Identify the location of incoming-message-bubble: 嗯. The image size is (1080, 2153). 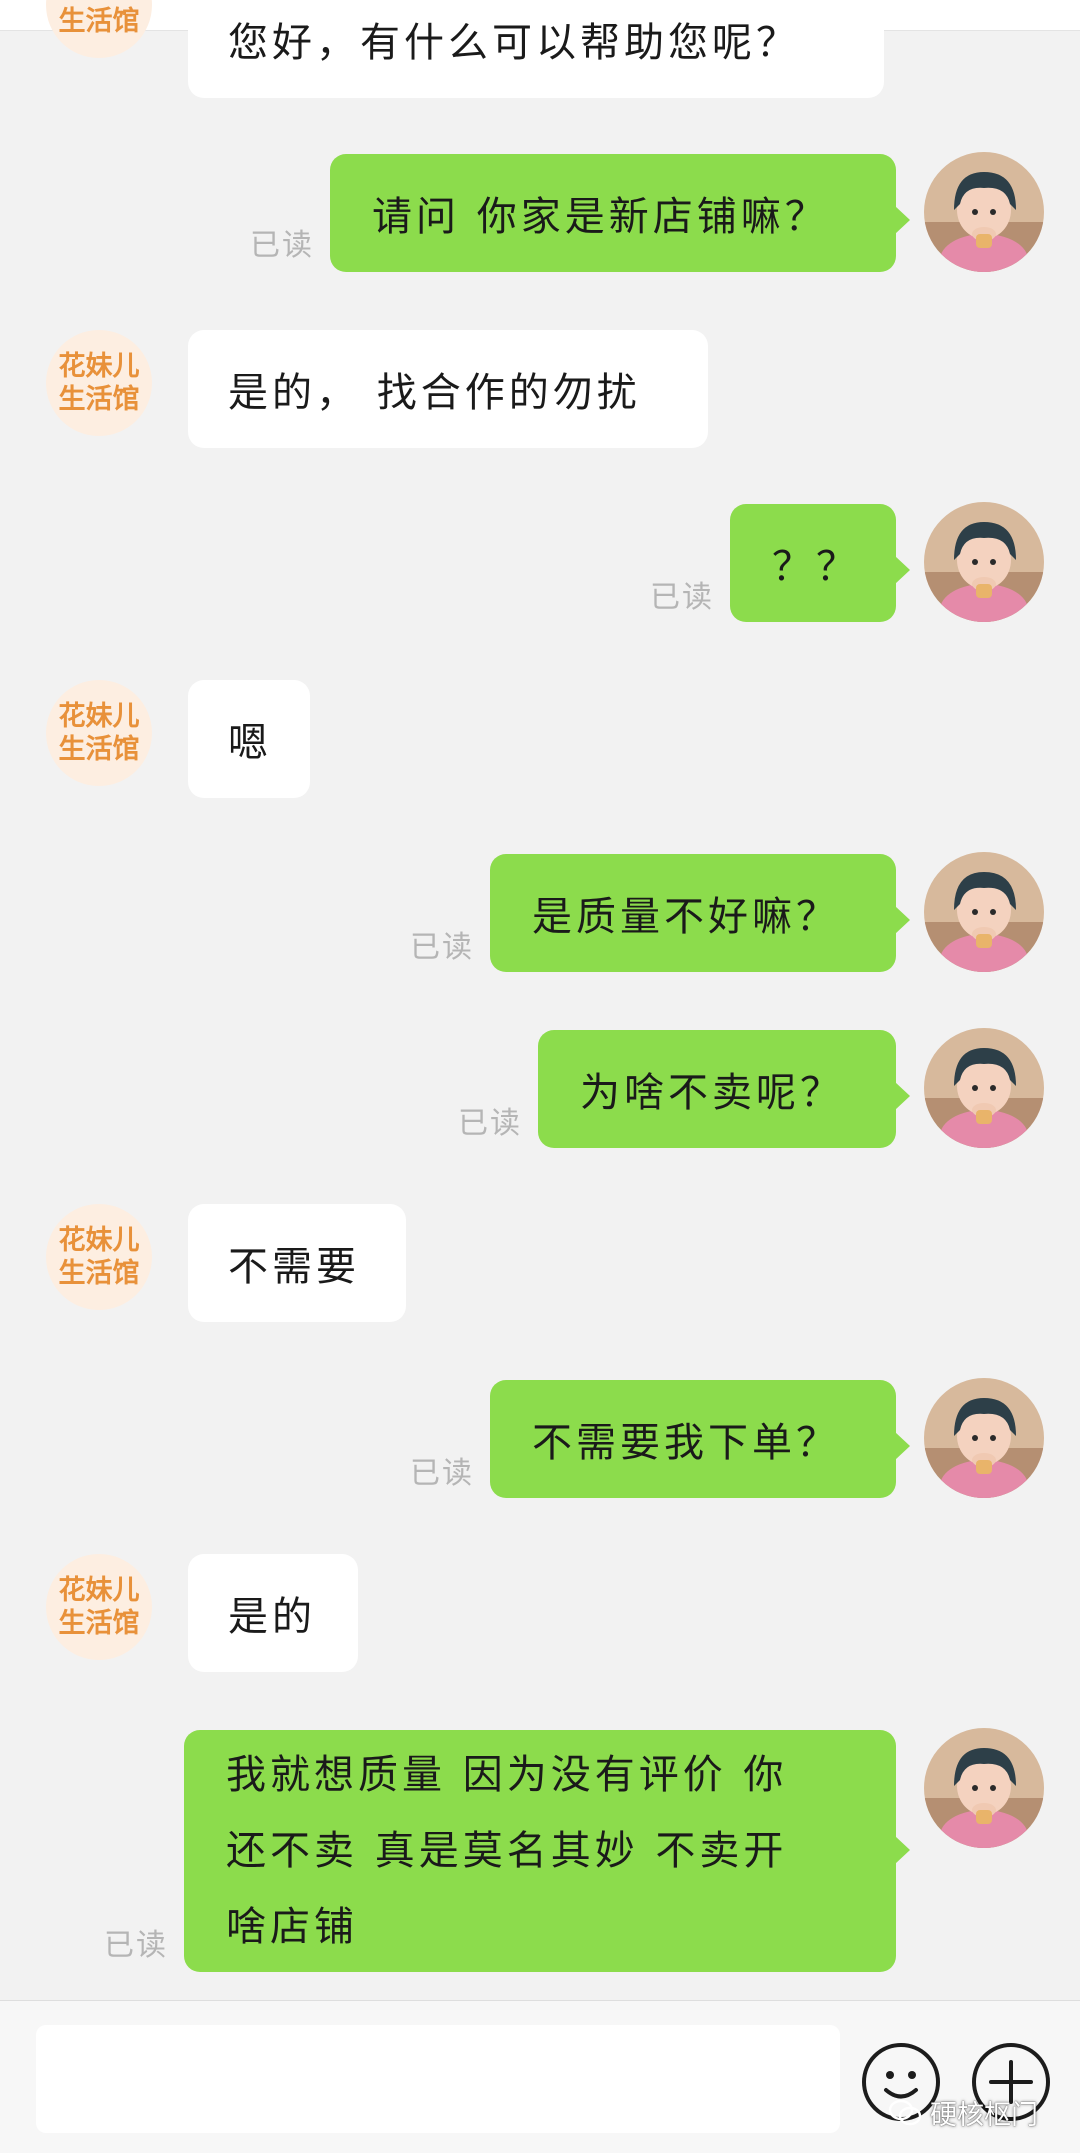
(249, 739).